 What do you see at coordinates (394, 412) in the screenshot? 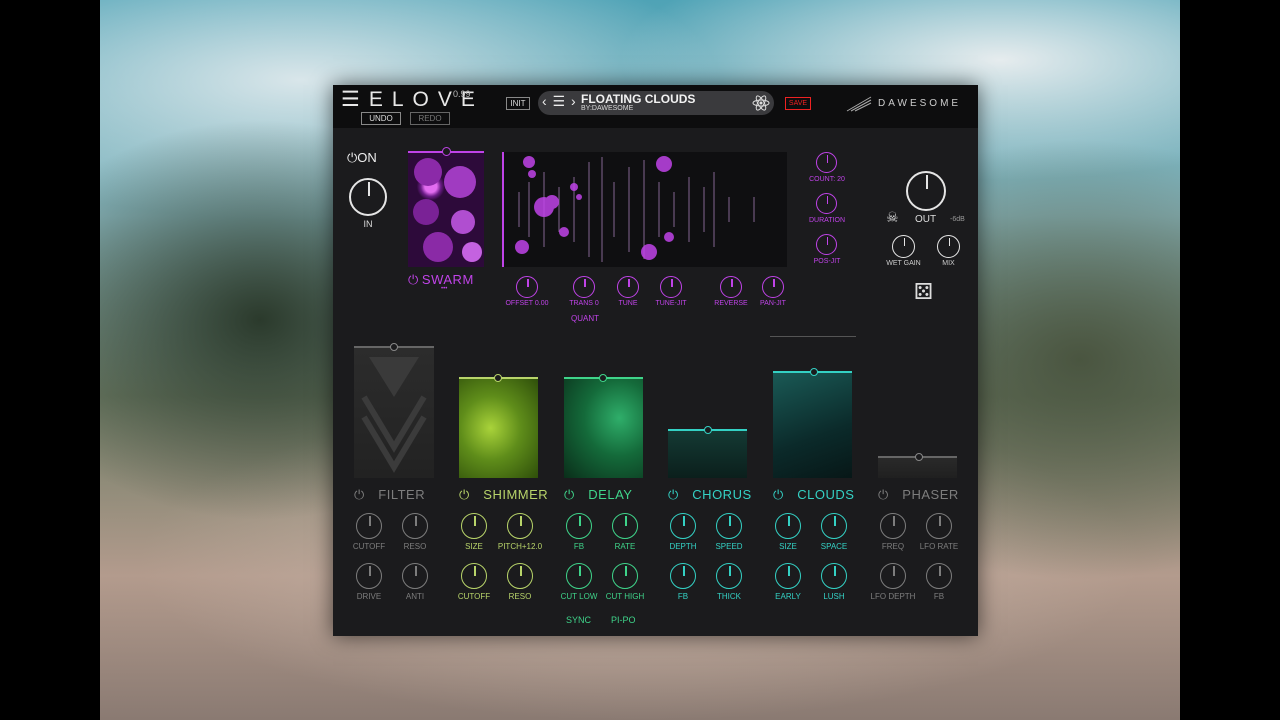
I see `filter-visual` at bounding box center [394, 412].